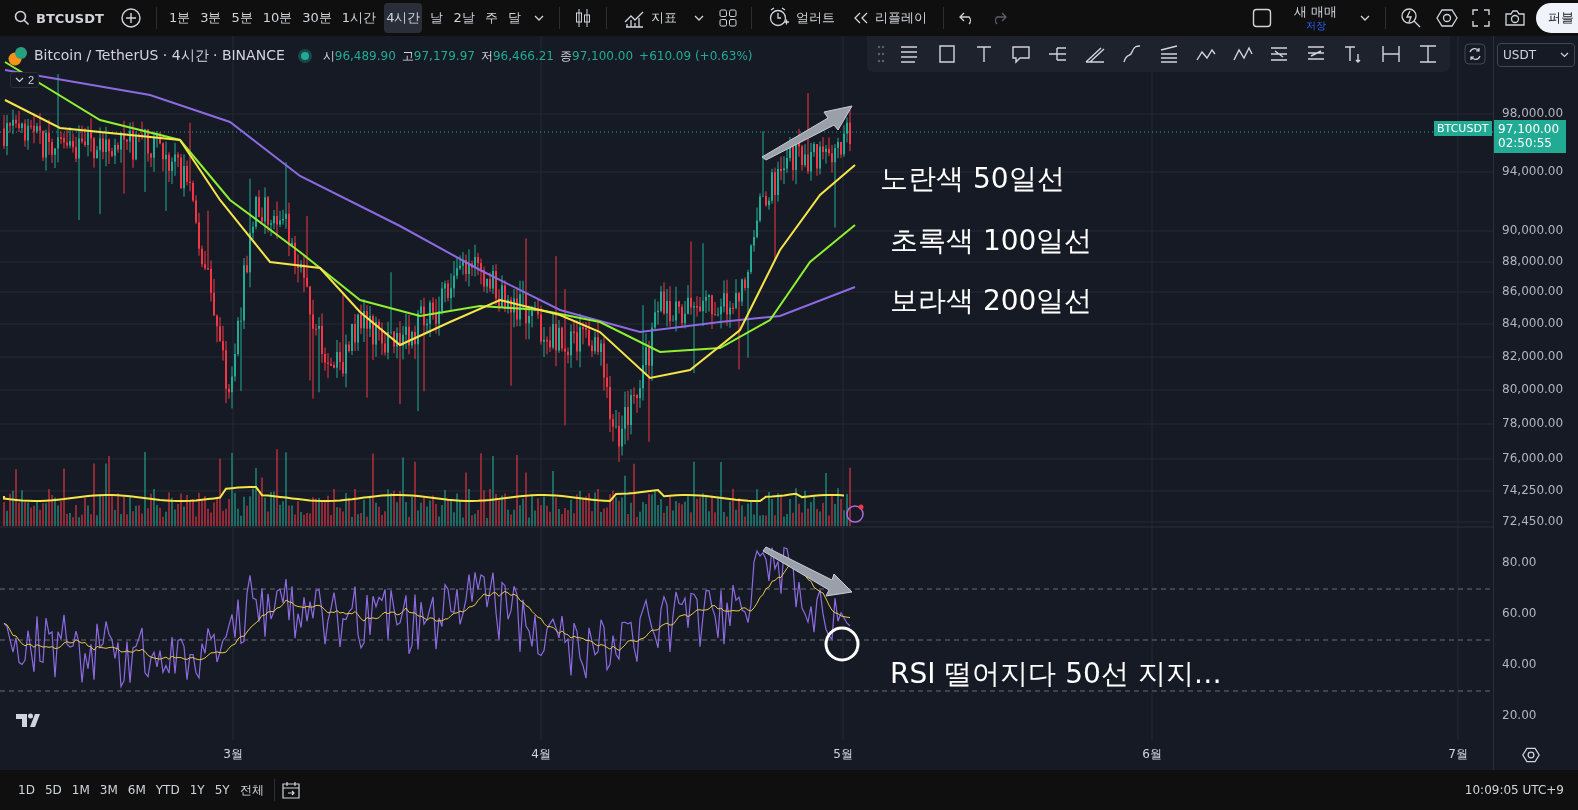 This screenshot has height=810, width=1578. I want to click on price-axis-label: 80,000.00, so click(1533, 389).